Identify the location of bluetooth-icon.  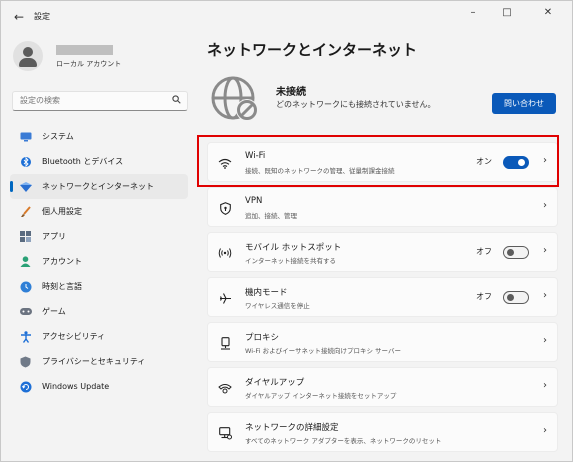
(25, 161).